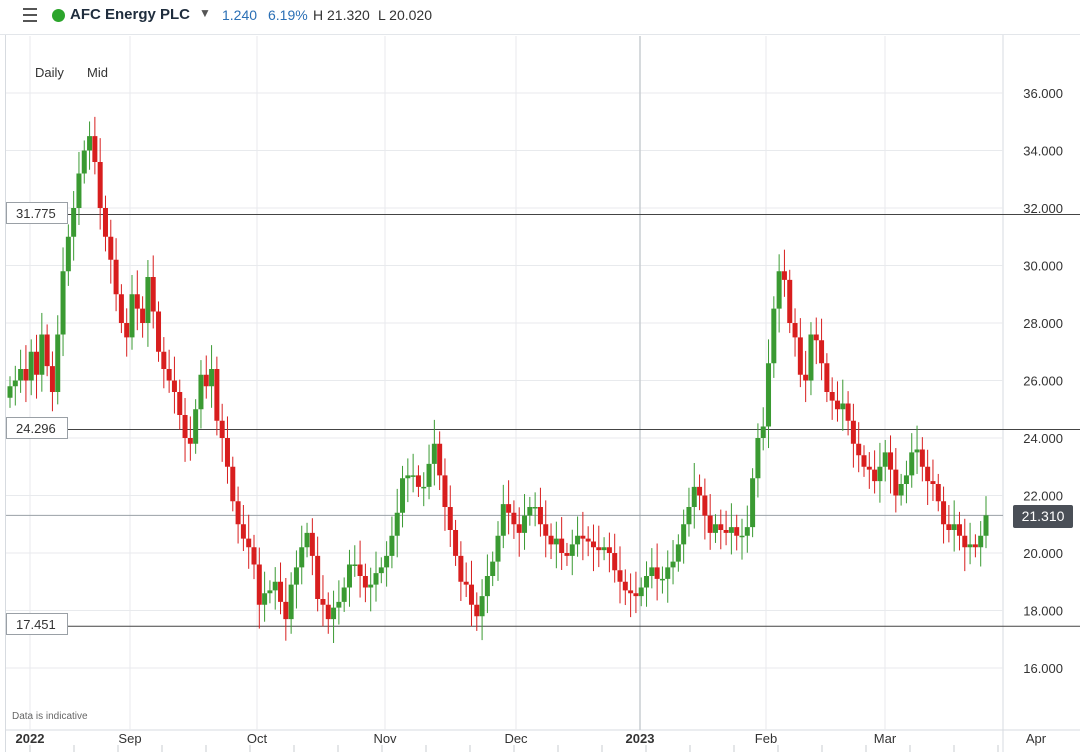  Describe the element at coordinates (129, 738) in the screenshot. I see `x-tick-label: Sep` at that location.